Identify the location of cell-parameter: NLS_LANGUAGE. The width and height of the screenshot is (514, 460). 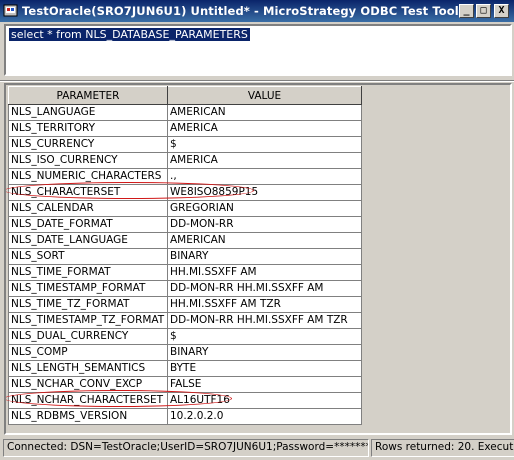
(88, 112).